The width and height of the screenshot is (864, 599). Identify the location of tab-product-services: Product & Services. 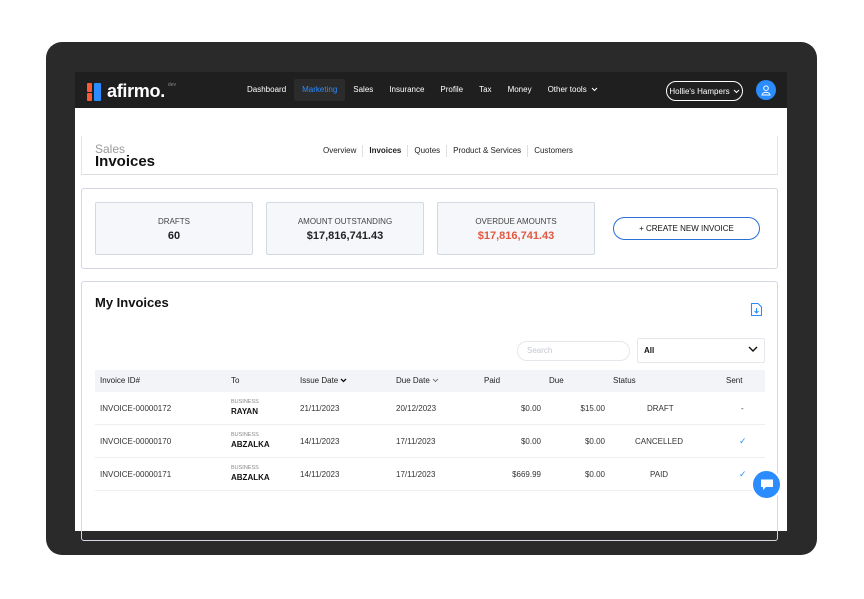
(488, 151).